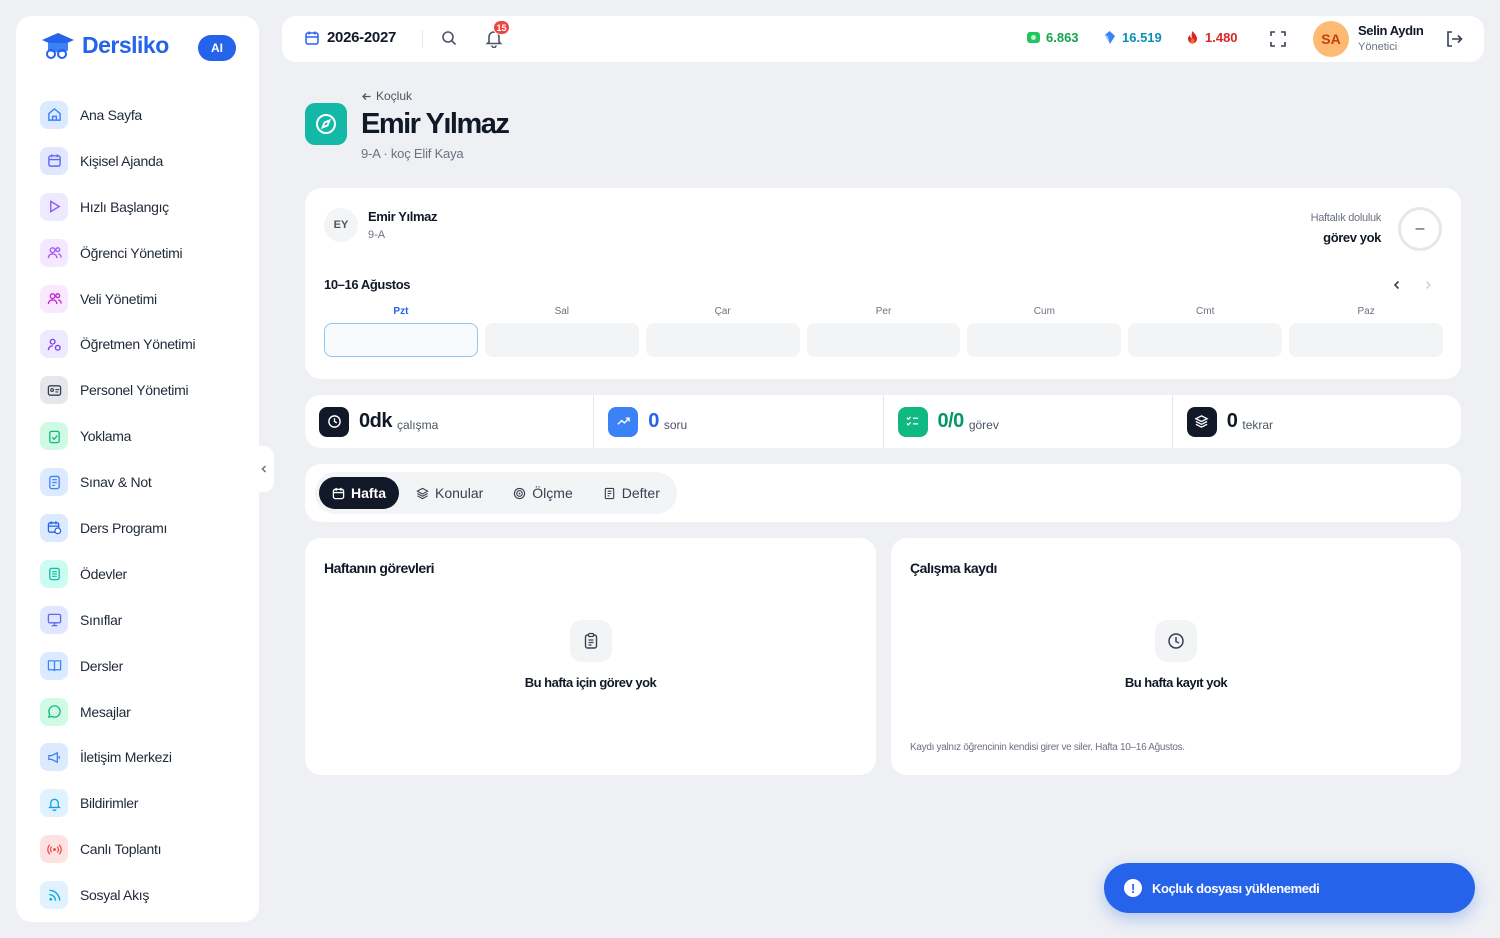 This screenshot has height=938, width=1500. Describe the element at coordinates (394, 96) in the screenshot. I see `back-link-label: Koçluk` at that location.